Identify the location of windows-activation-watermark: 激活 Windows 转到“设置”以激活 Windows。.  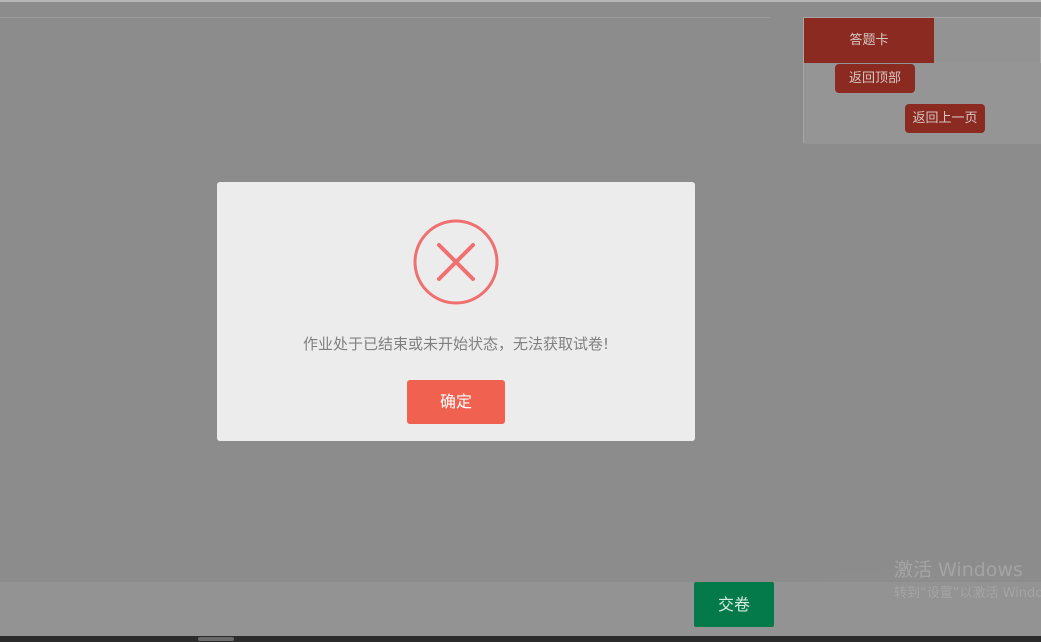
(967, 581).